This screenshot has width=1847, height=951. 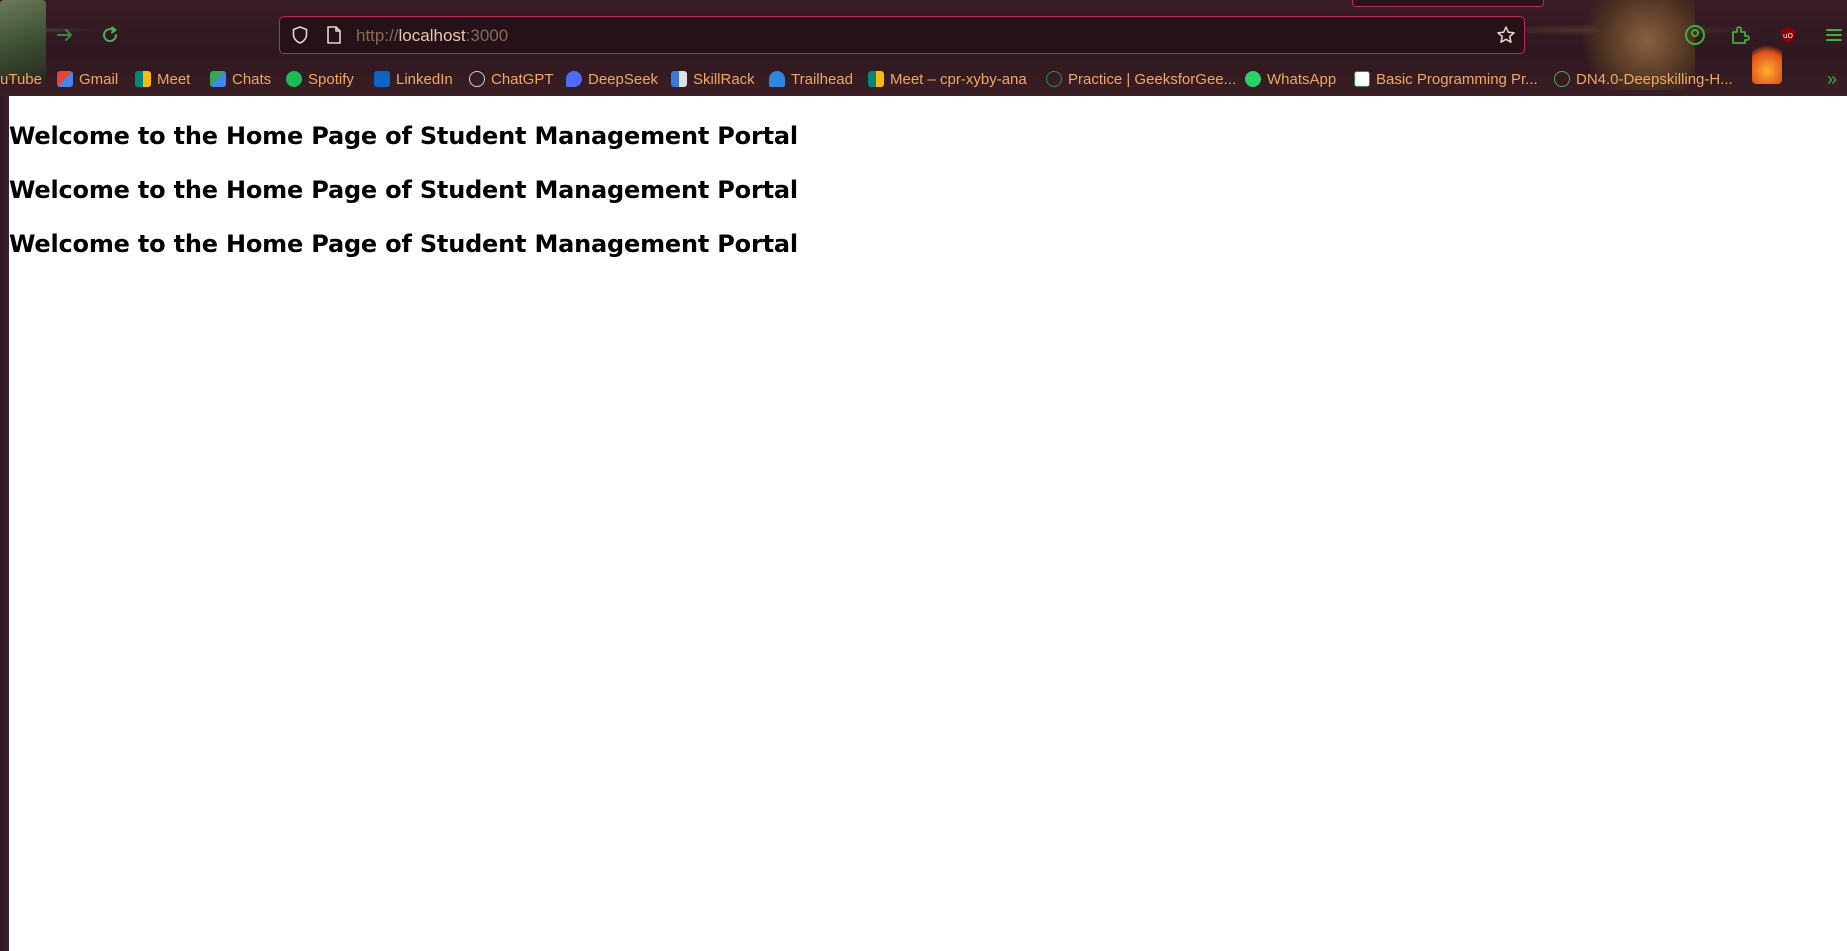 I want to click on extensions-button, so click(x=1740, y=35).